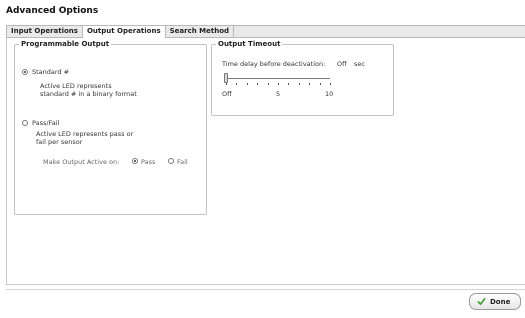 The width and height of the screenshot is (525, 318). Describe the element at coordinates (200, 31) in the screenshot. I see `tab-search-method: Search Method` at that location.